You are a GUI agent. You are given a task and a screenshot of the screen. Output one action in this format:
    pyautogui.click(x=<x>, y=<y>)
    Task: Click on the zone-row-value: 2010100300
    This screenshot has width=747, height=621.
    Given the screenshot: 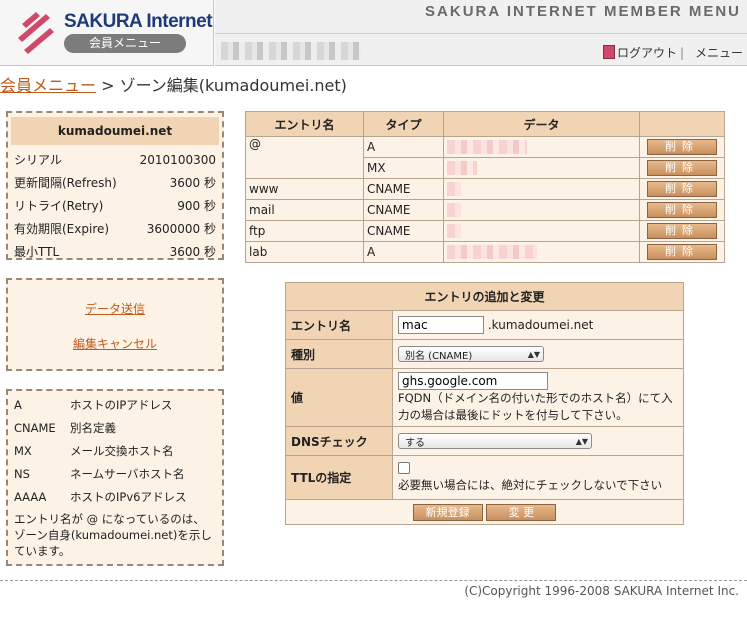 What is the action you would take?
    pyautogui.click(x=177, y=160)
    